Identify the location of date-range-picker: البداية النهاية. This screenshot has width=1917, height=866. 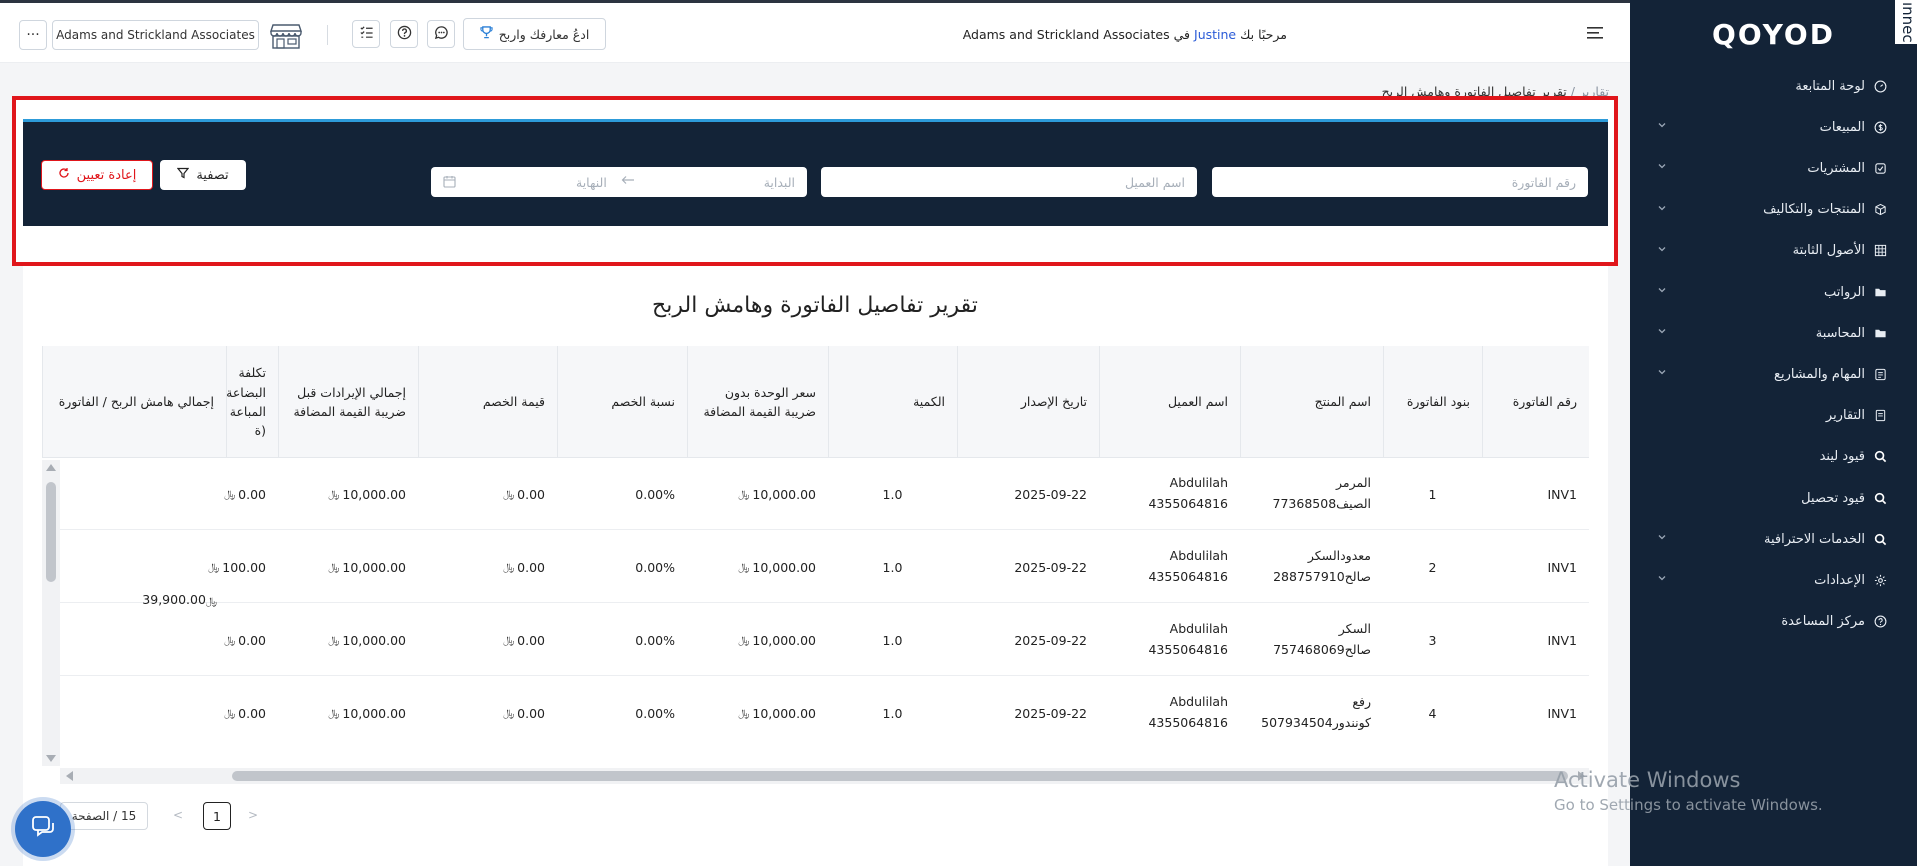
(619, 182).